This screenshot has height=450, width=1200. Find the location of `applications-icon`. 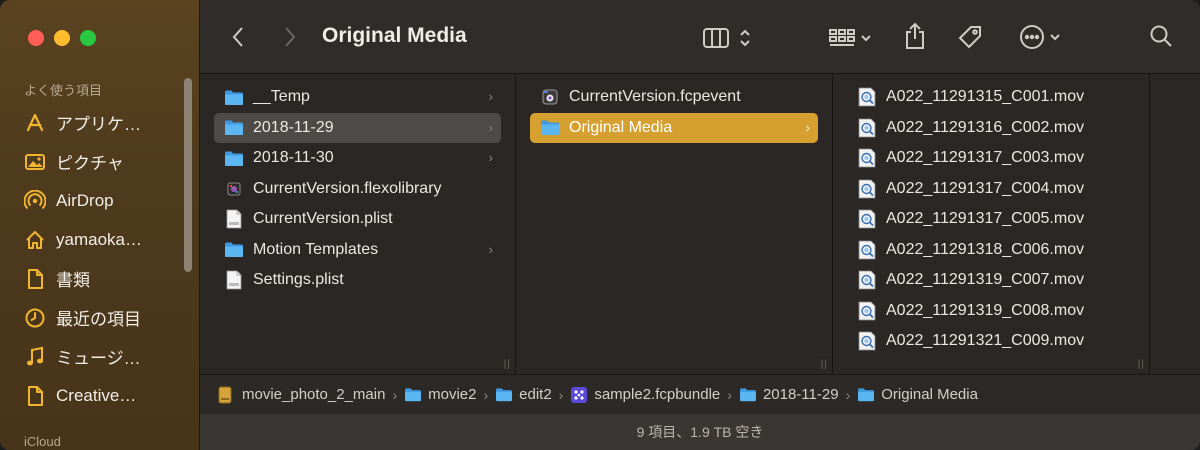

applications-icon is located at coordinates (35, 123).